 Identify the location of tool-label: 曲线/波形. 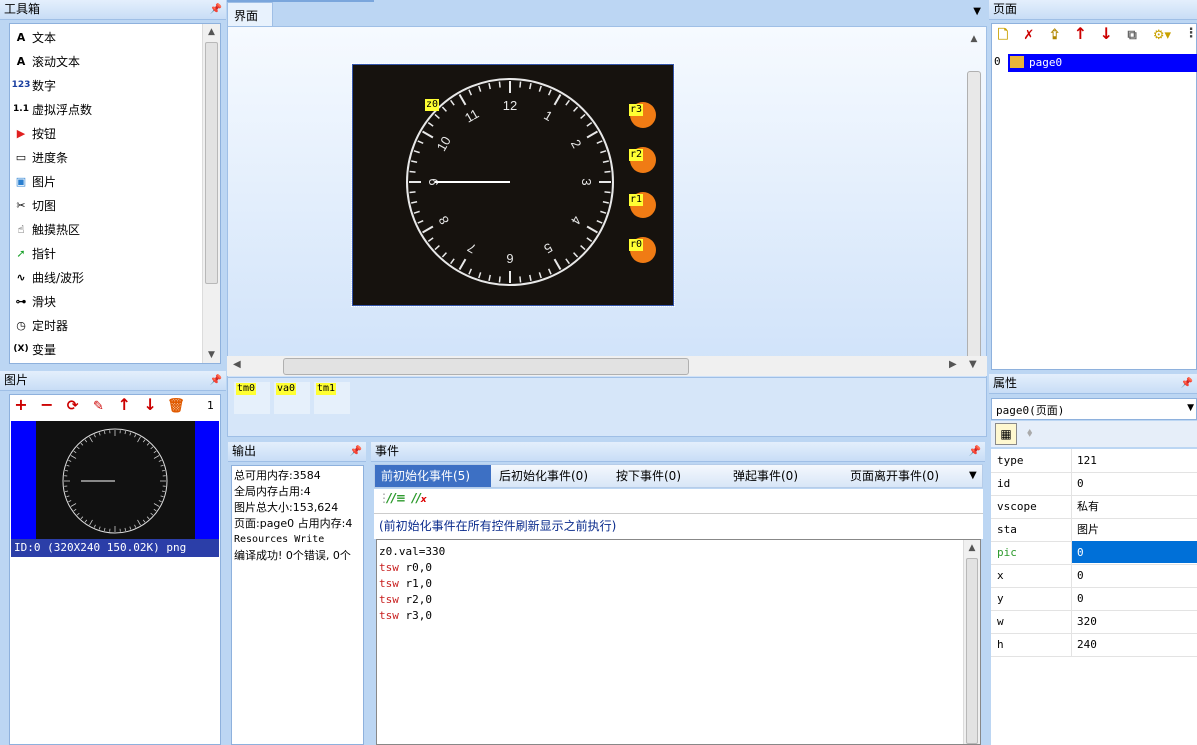
(58, 277).